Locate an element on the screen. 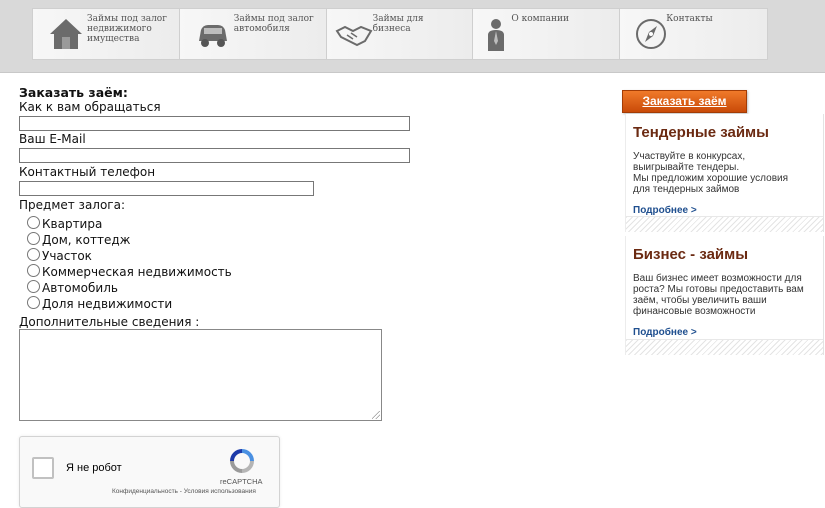  recaptcha-label: Я не робот is located at coordinates (94, 468).